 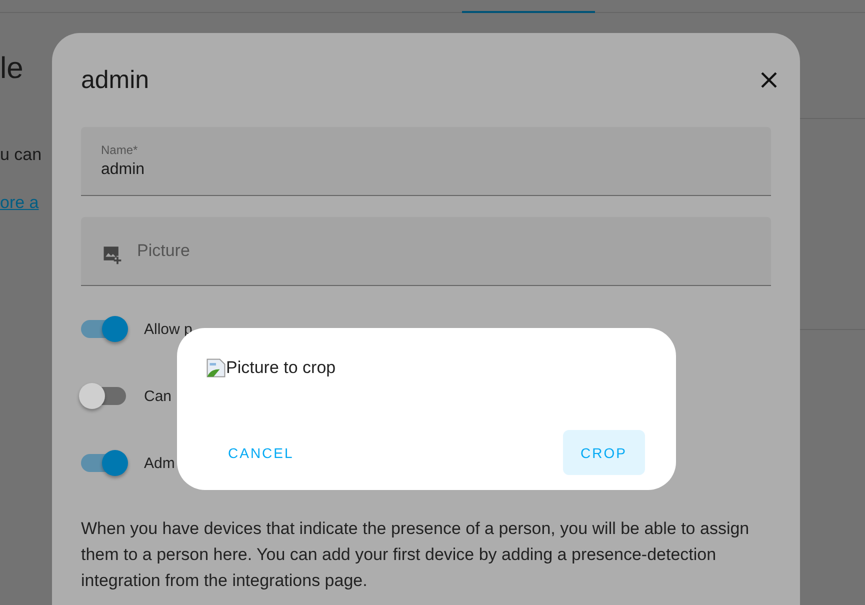 I want to click on broken-image-icon, so click(x=216, y=368).